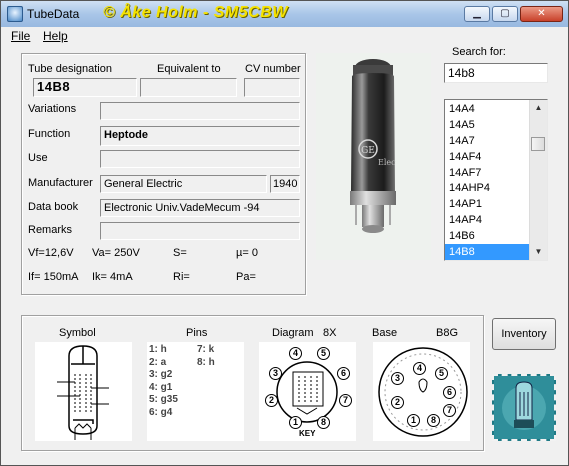  I want to click on pin-entry: 5: g35, so click(163, 399).